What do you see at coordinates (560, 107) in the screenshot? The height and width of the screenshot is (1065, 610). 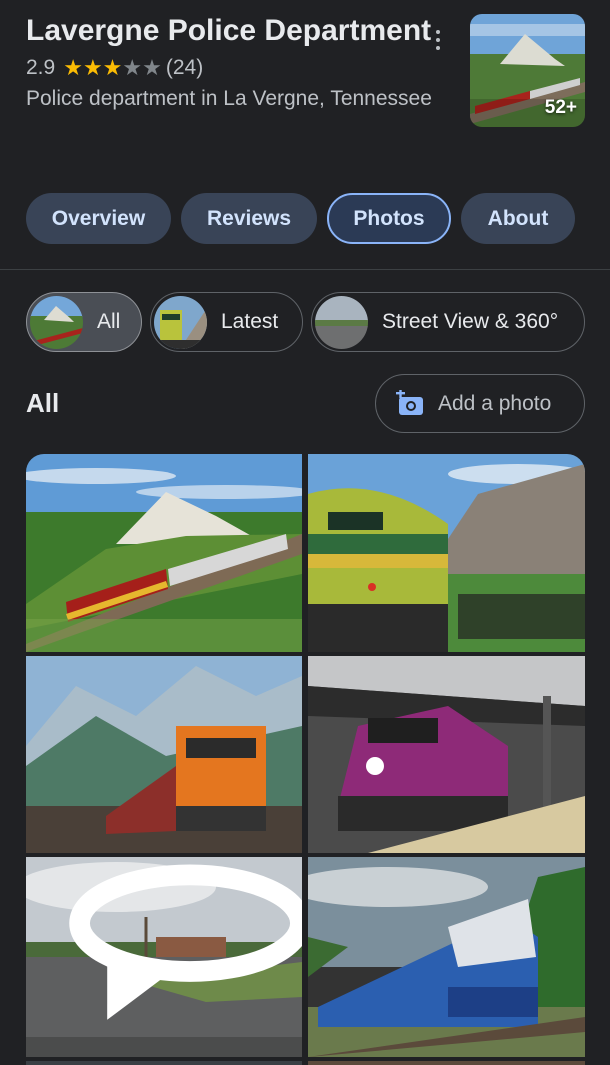 I see `photo-count-badge: 52+` at bounding box center [560, 107].